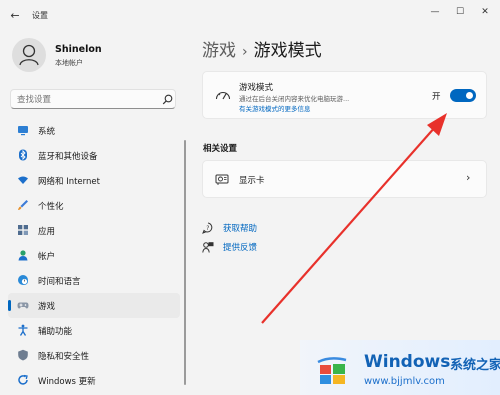  Describe the element at coordinates (23, 130) in the screenshot. I see `monitor-icon` at that location.